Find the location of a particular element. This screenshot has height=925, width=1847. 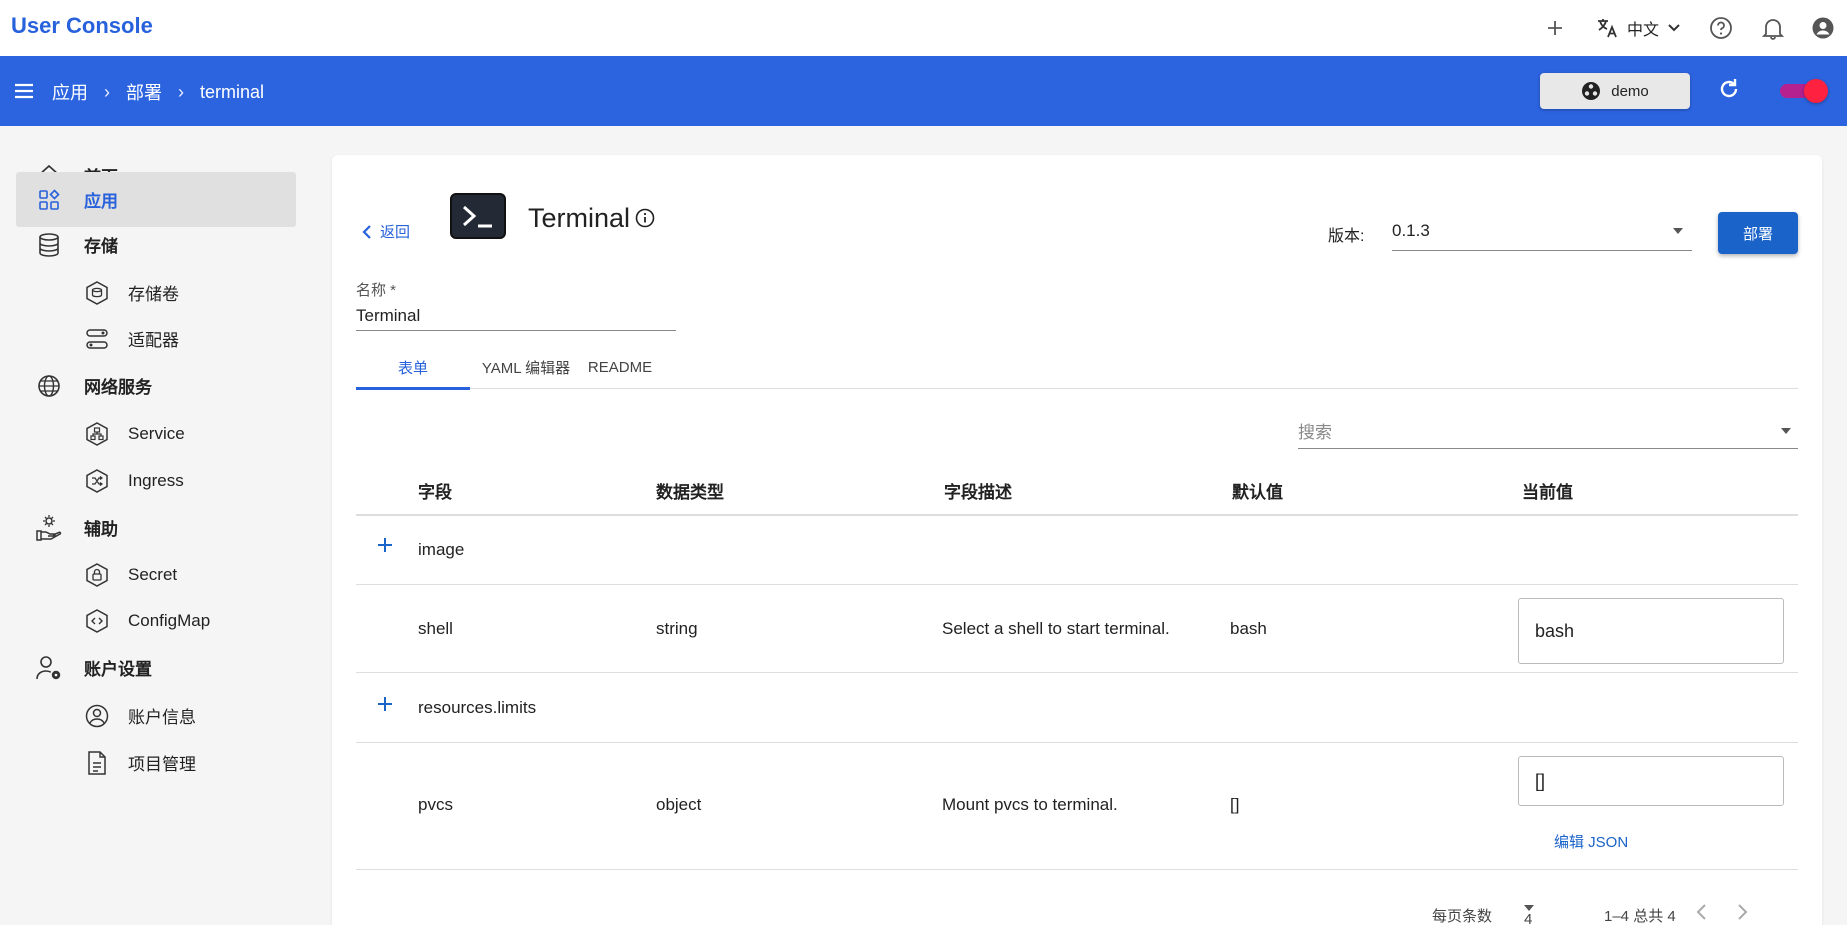

sidebar-item-label: Ingress is located at coordinates (156, 480).